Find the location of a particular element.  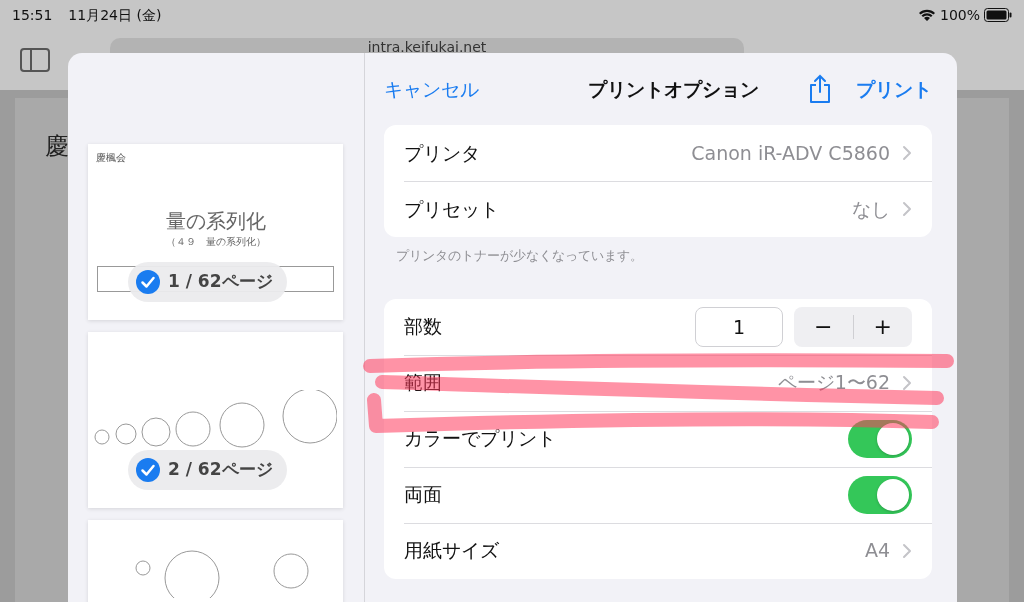

minus-button: − is located at coordinates (823, 326).